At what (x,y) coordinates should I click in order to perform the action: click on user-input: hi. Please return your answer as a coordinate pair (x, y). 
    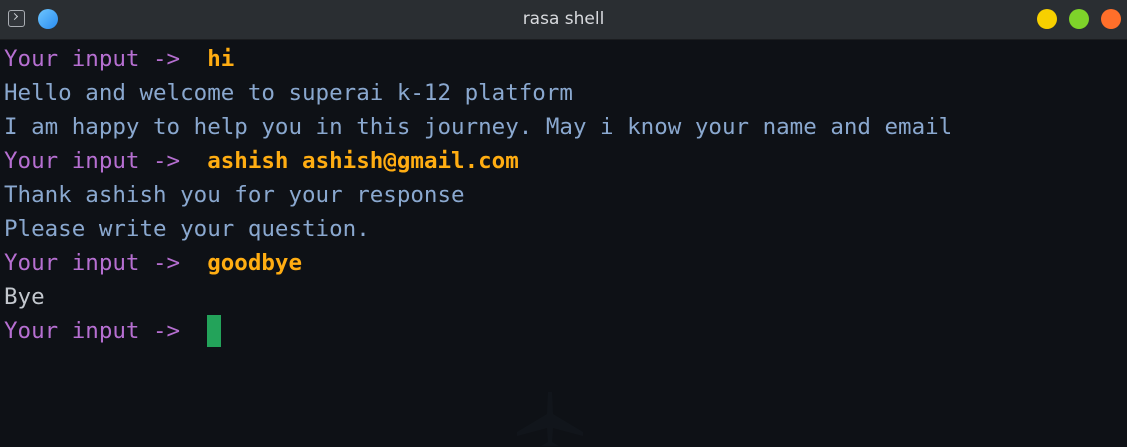
    Looking at the image, I should click on (221, 59).